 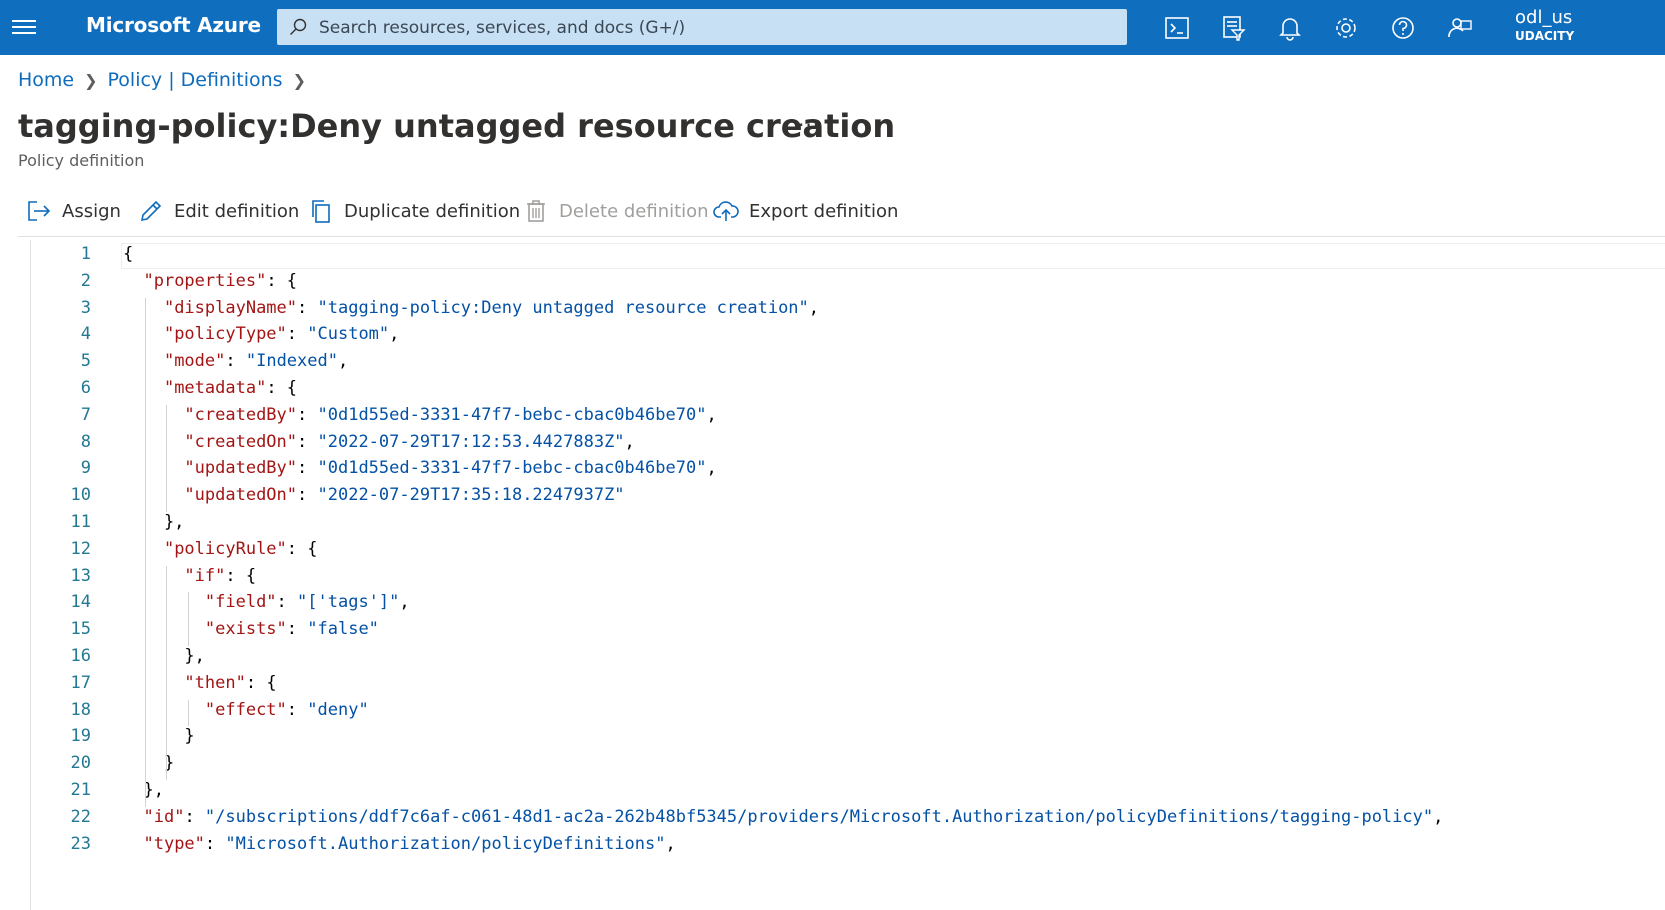 What do you see at coordinates (726, 211) in the screenshot?
I see `cloud-upload-icon` at bounding box center [726, 211].